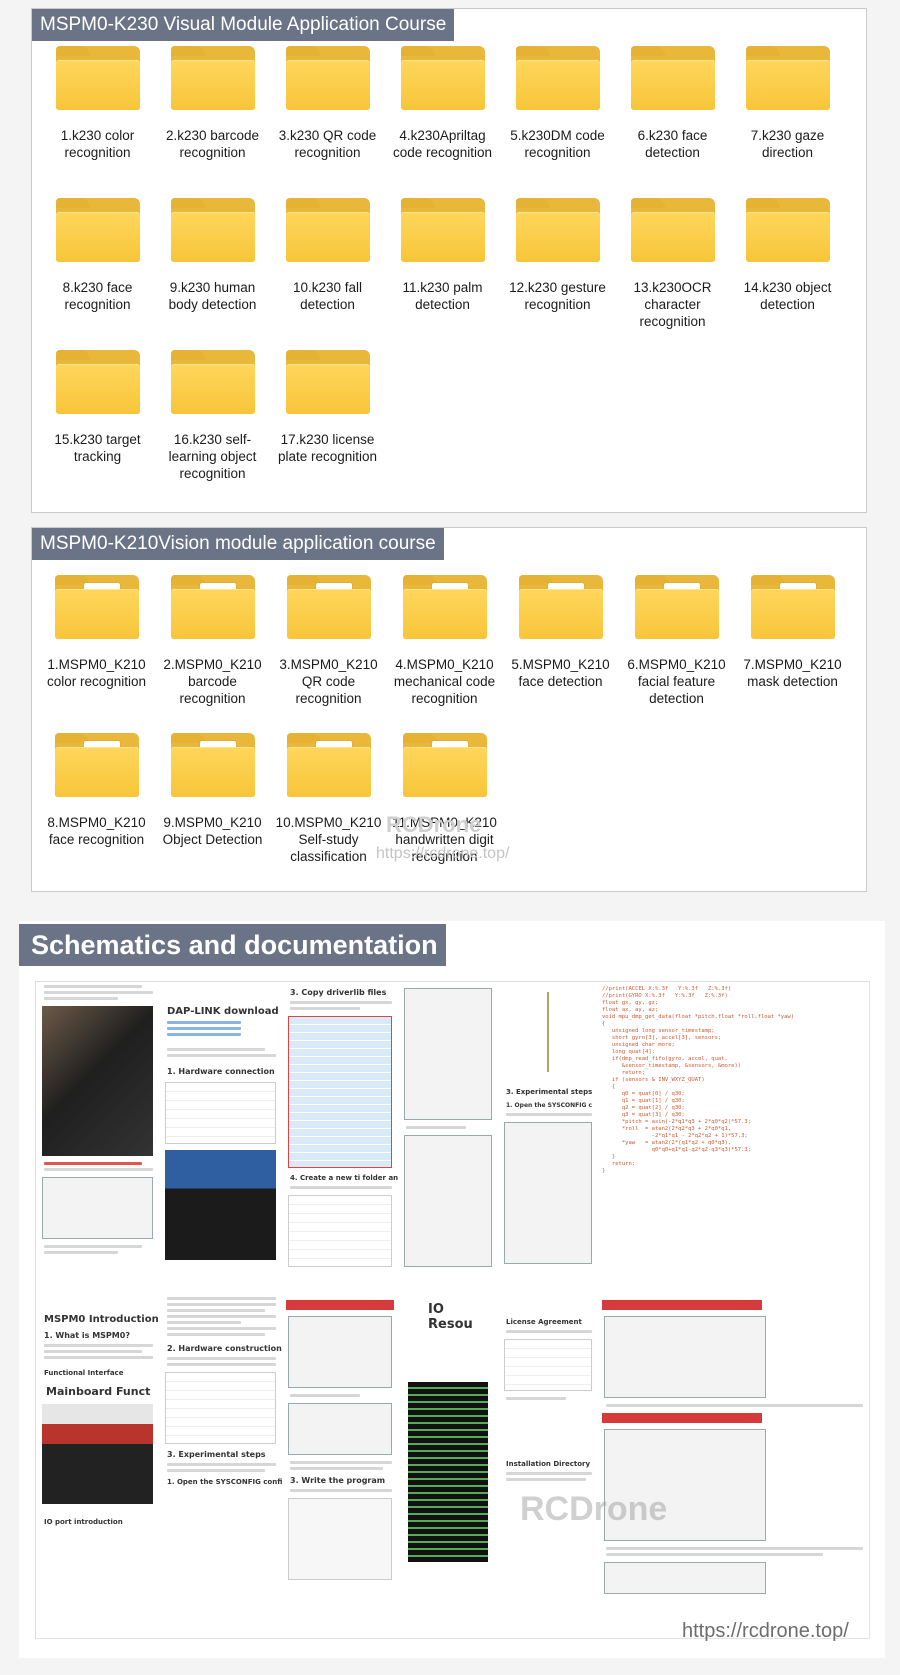 This screenshot has height=1675, width=900. I want to click on folder-label: 4.k230Apriltag code recognition, so click(442, 144).